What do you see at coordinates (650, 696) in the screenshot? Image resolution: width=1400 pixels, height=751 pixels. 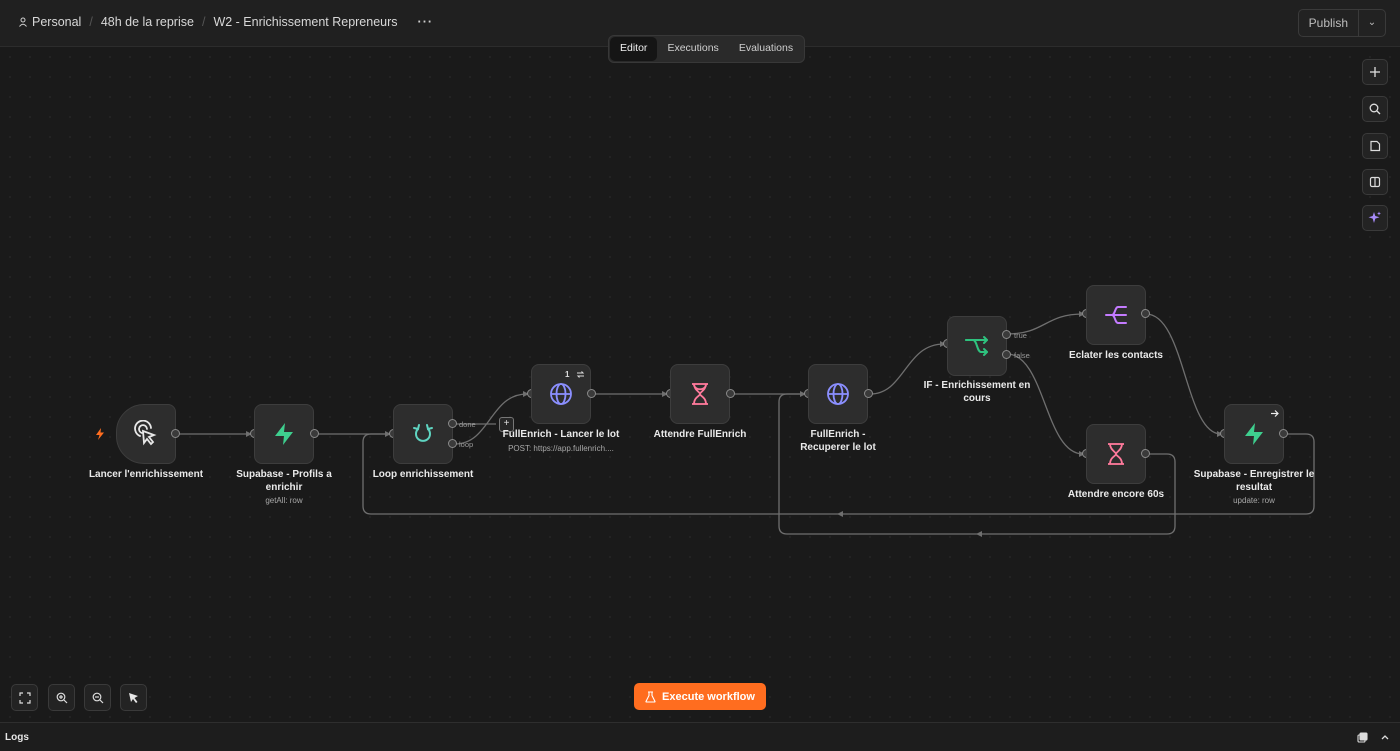 I see `flask-icon` at bounding box center [650, 696].